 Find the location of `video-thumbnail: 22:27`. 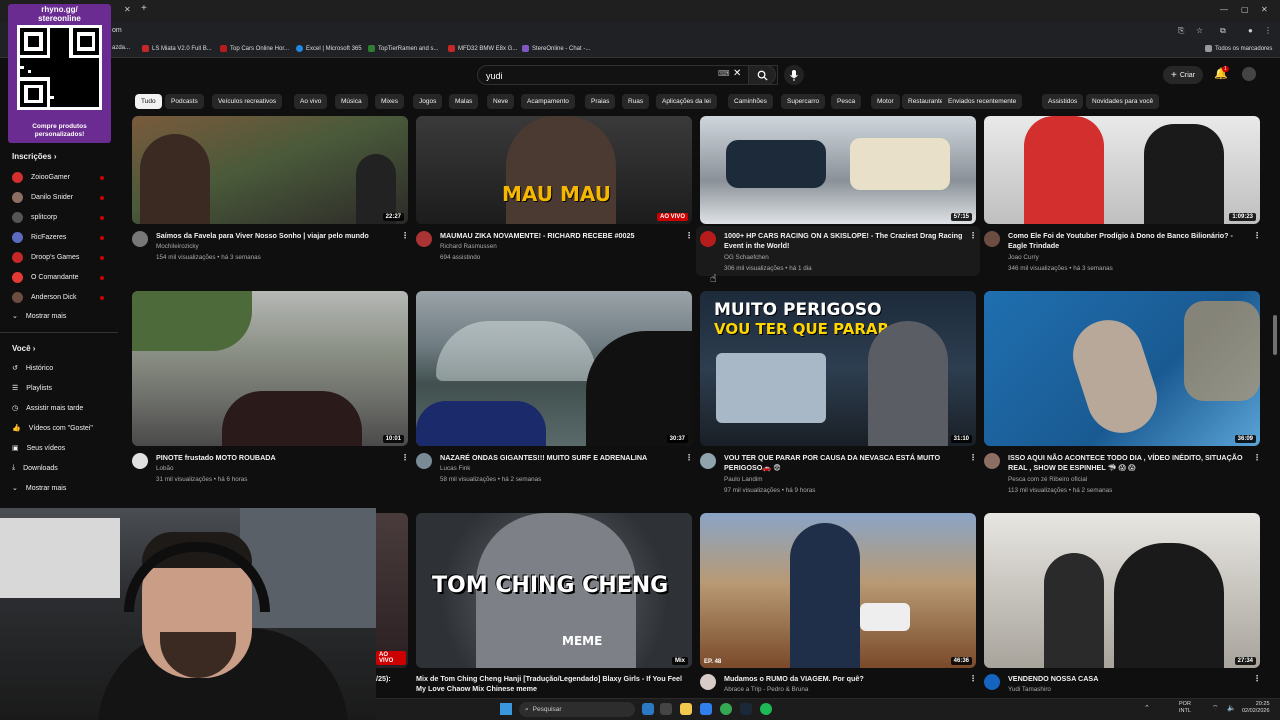

video-thumbnail: 22:27 is located at coordinates (270, 170).